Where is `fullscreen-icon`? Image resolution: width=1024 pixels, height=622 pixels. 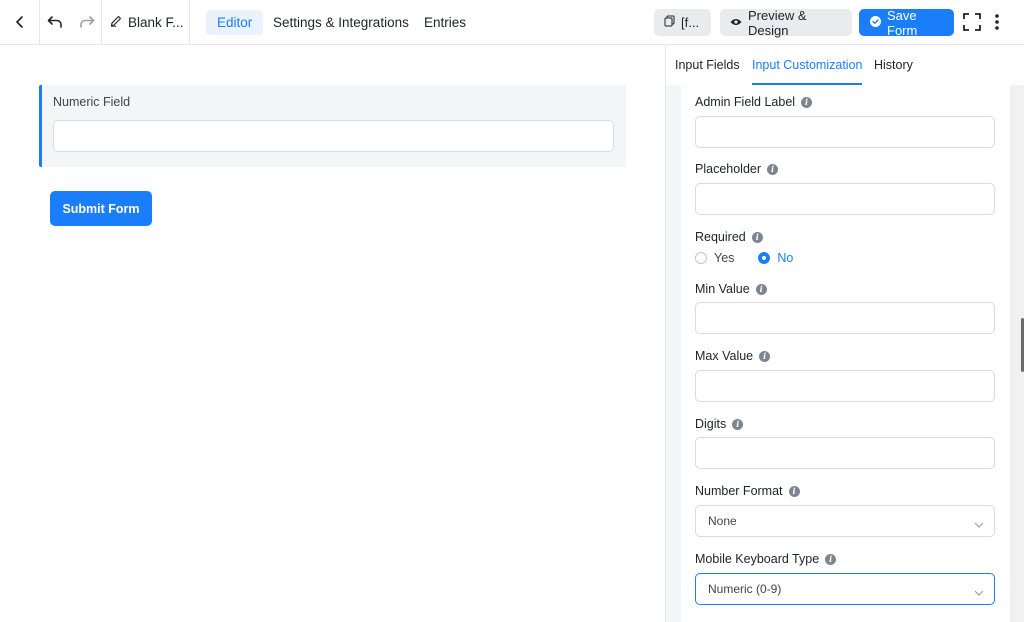
fullscreen-icon is located at coordinates (972, 22).